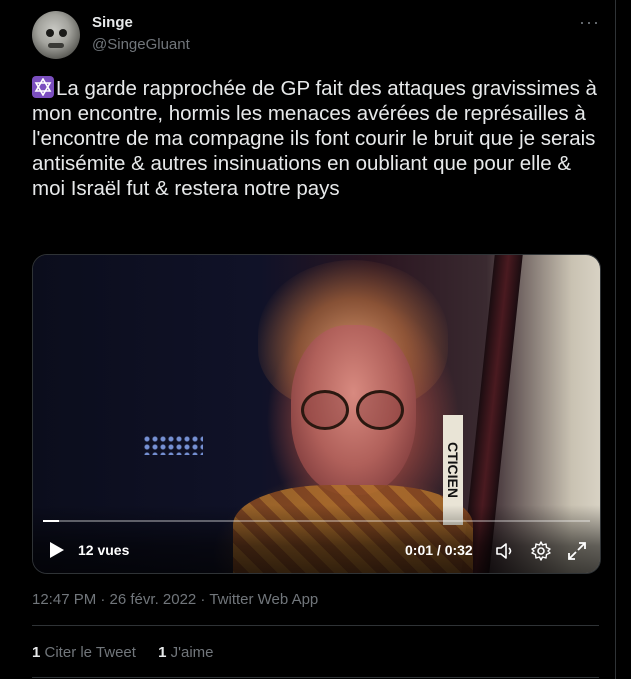  I want to click on video-time: 0:01 / 0:32, so click(439, 550).